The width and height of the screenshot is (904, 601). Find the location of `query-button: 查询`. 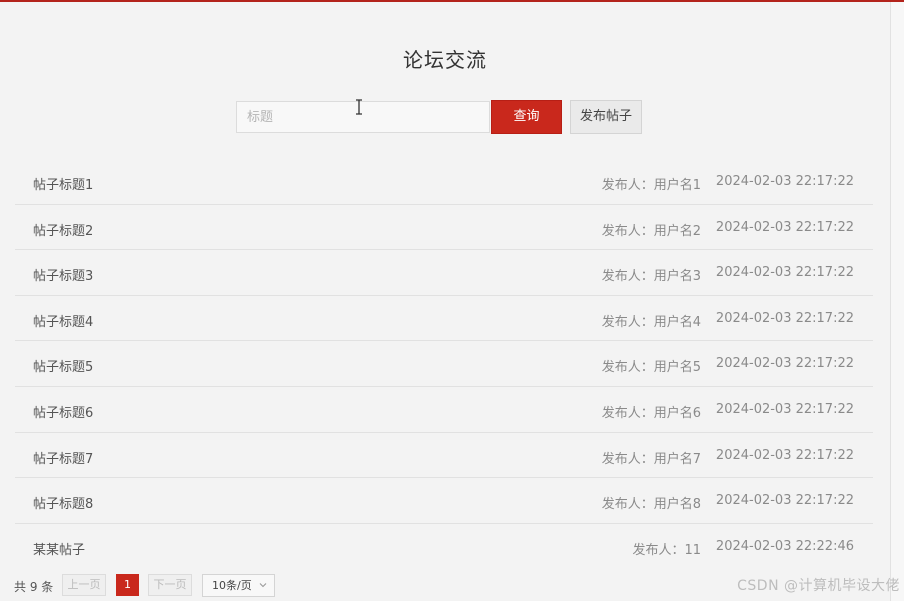

query-button: 查询 is located at coordinates (526, 117).